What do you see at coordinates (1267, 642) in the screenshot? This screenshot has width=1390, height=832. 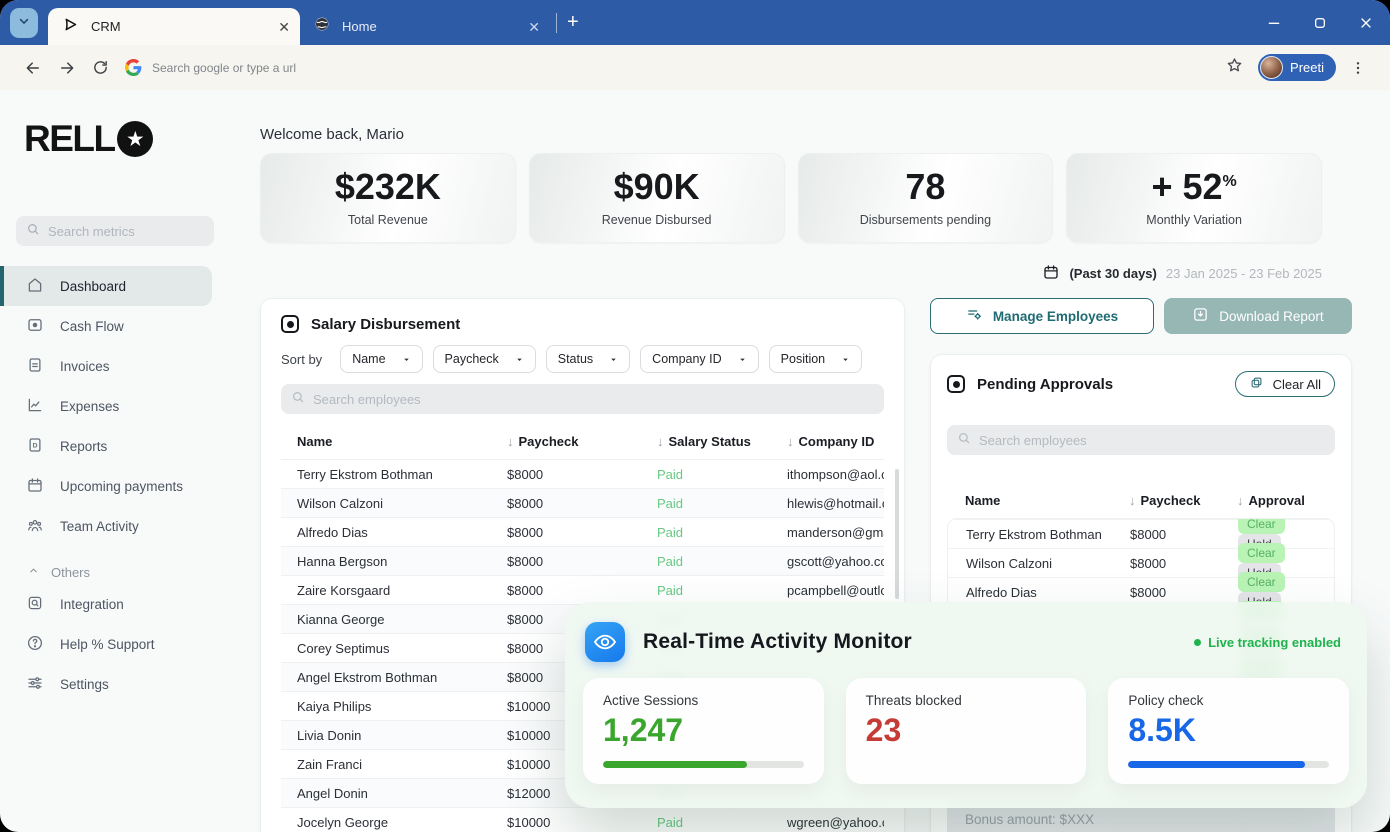 I see `live-tracking-status: Live tracking enabled` at bounding box center [1267, 642].